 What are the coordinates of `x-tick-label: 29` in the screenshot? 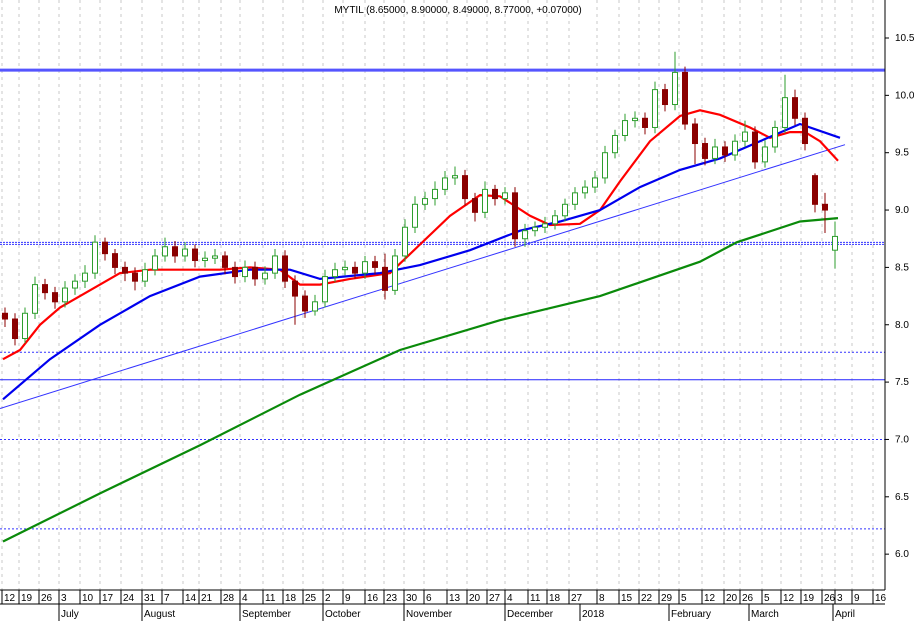 It's located at (667, 598).